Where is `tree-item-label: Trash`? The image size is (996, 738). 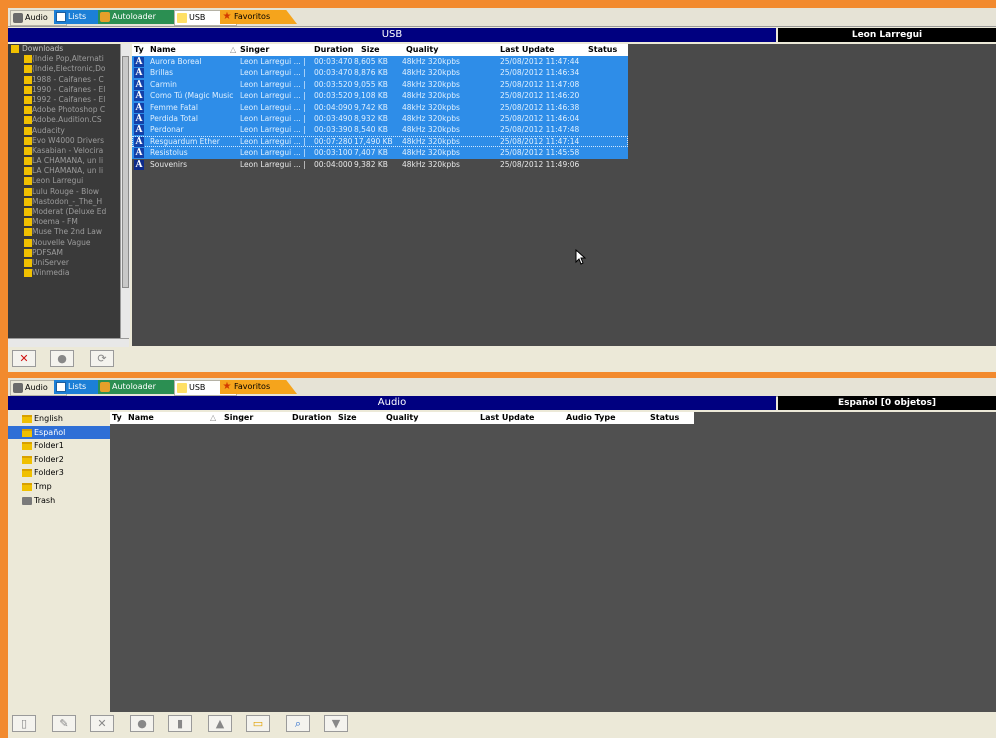
tree-item-label: Trash is located at coordinates (45, 500).